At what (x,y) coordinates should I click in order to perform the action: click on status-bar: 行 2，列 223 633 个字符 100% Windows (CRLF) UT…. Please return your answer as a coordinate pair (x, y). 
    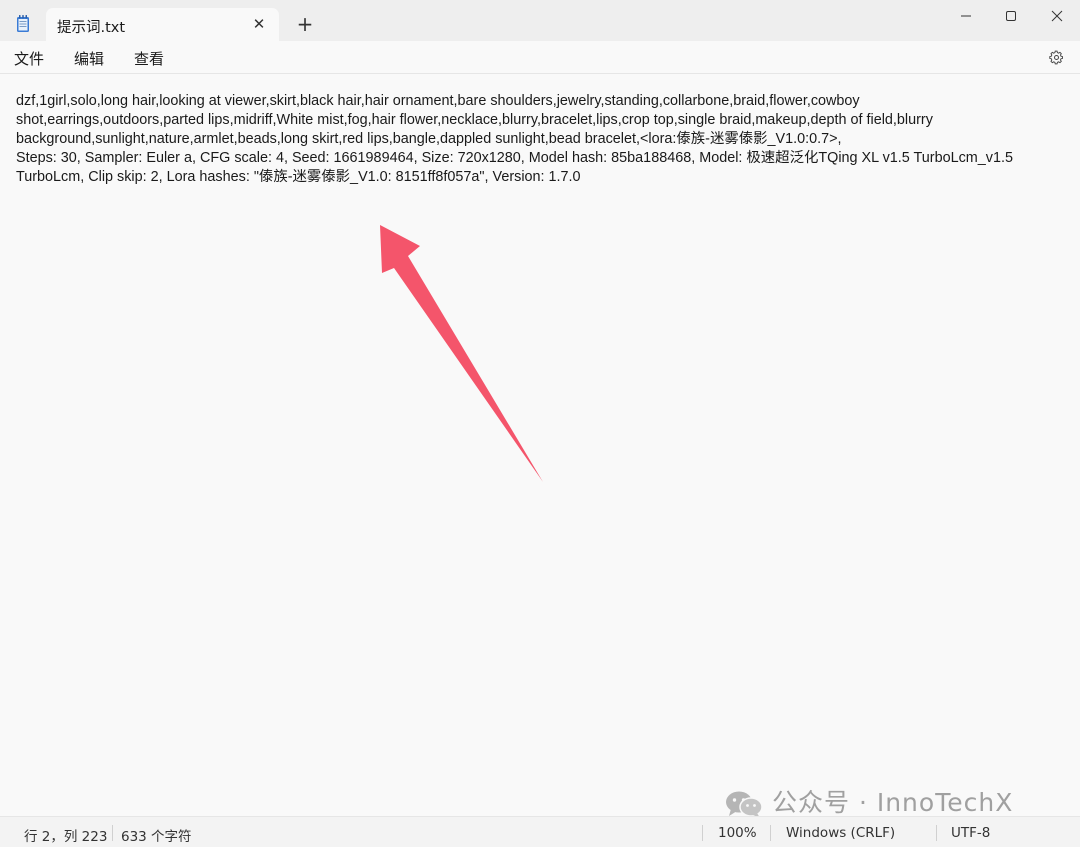
    Looking at the image, I should click on (540, 831).